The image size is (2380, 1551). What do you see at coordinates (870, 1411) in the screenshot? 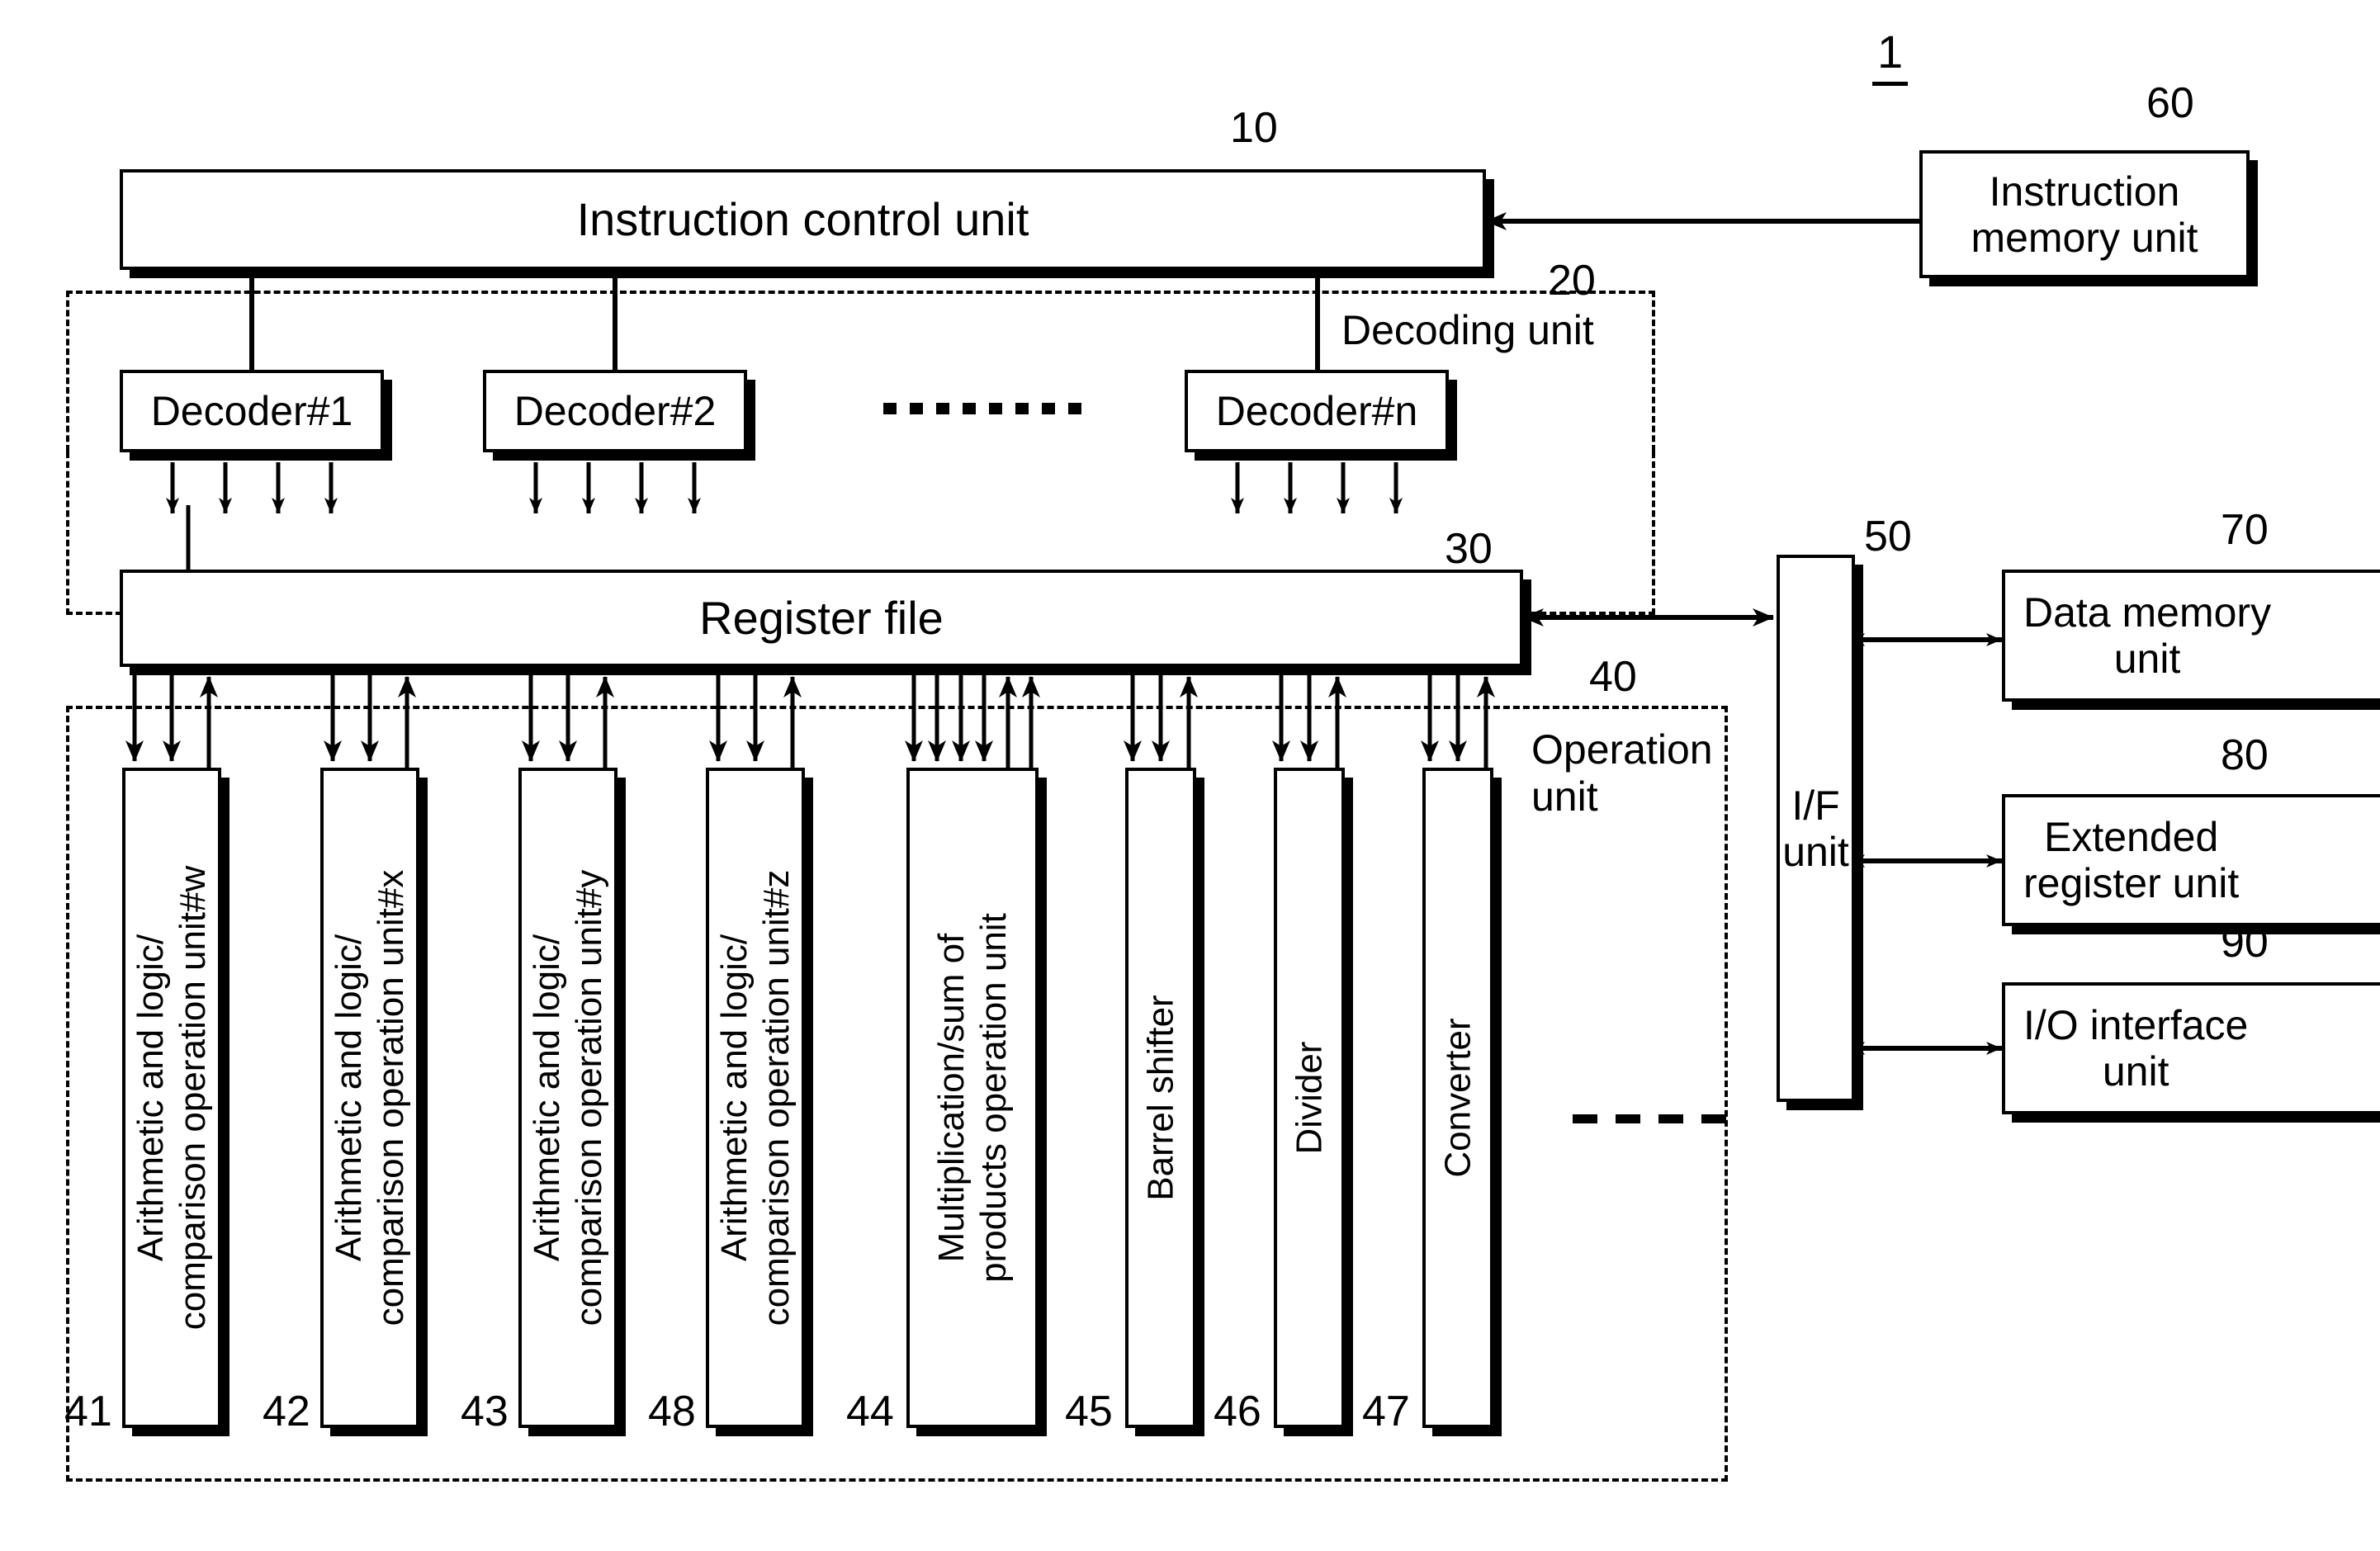
I see `ref-operation-unit-44: 44` at bounding box center [870, 1411].